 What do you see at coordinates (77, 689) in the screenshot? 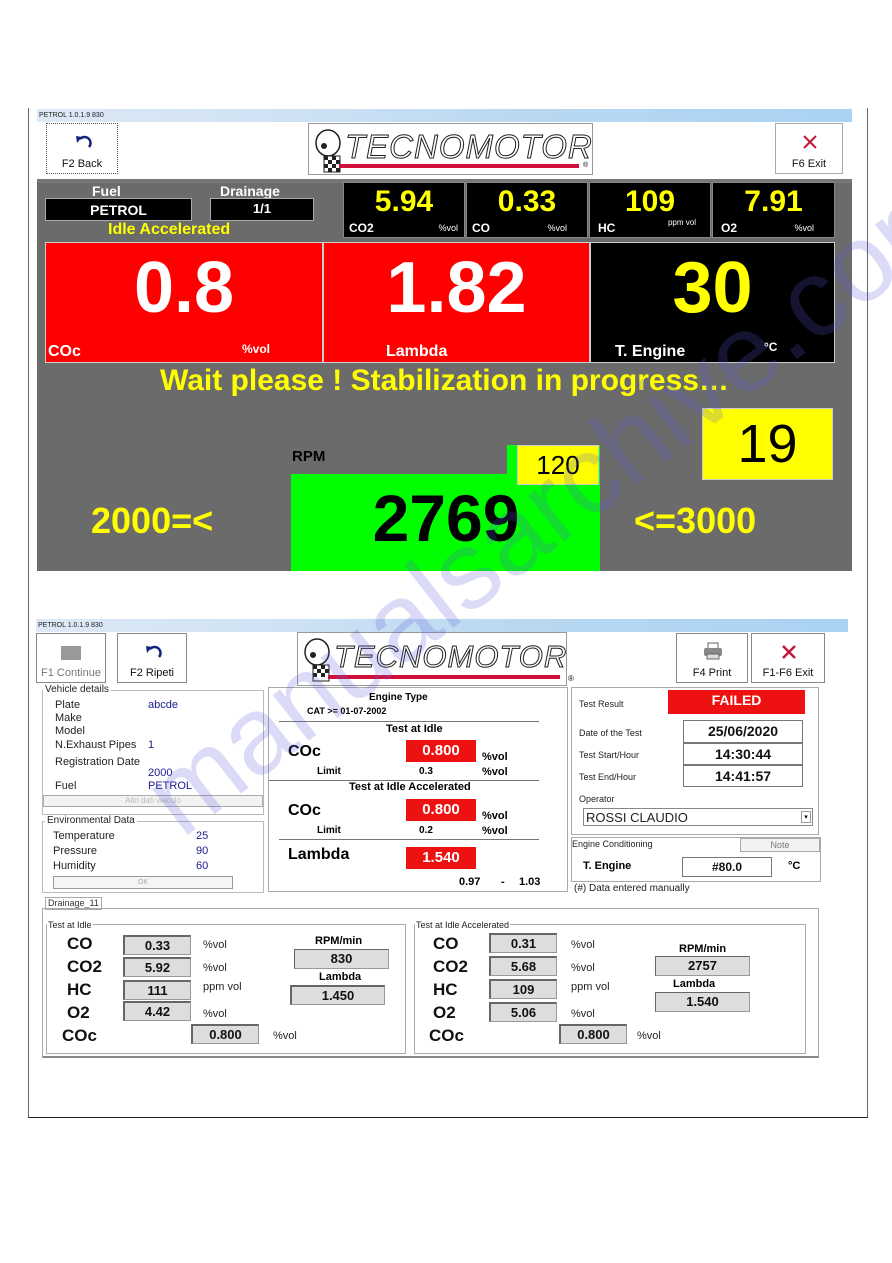
I see `vehicle-details-legend: Vehicle details` at bounding box center [77, 689].